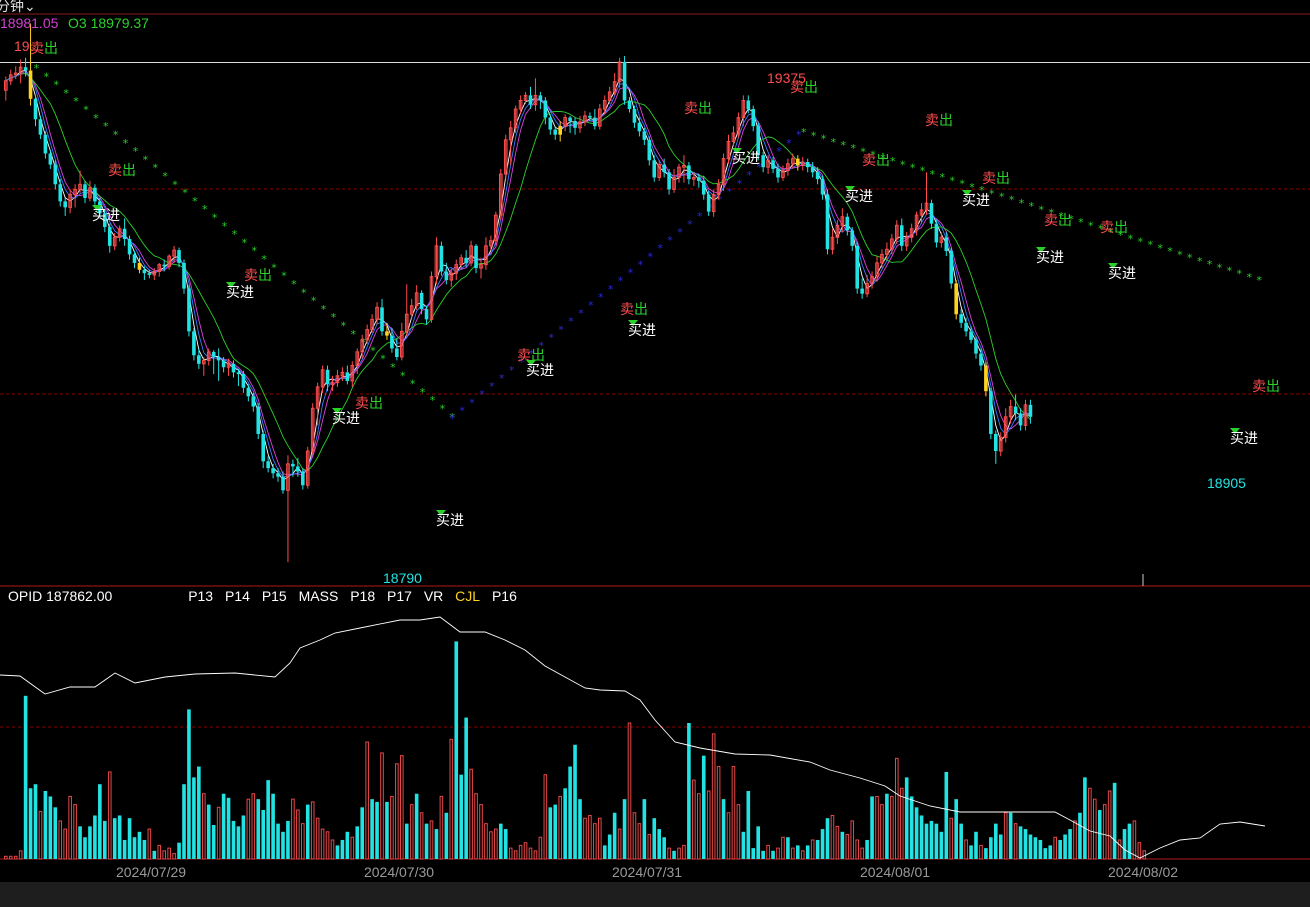 The image size is (1310, 907). I want to click on tab-vr: VR, so click(433, 596).